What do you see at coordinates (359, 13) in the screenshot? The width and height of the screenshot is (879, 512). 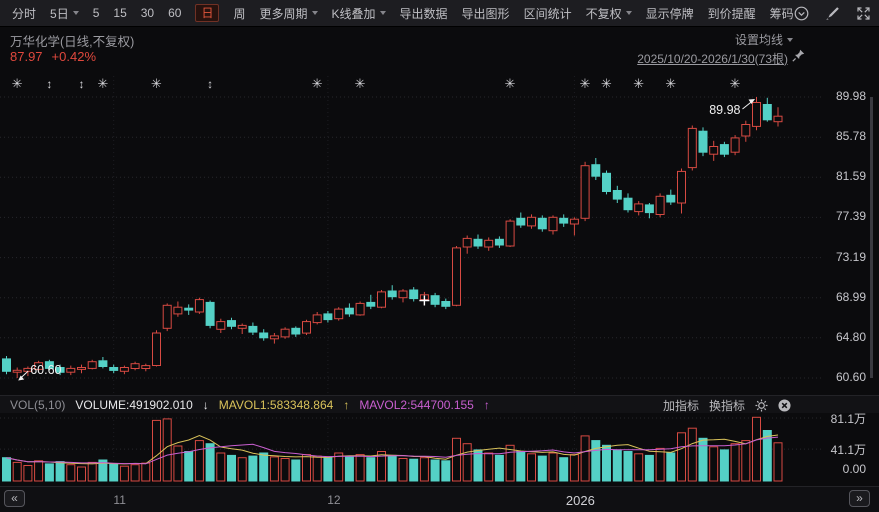 I see `toolbar-item-9: K线叠加` at bounding box center [359, 13].